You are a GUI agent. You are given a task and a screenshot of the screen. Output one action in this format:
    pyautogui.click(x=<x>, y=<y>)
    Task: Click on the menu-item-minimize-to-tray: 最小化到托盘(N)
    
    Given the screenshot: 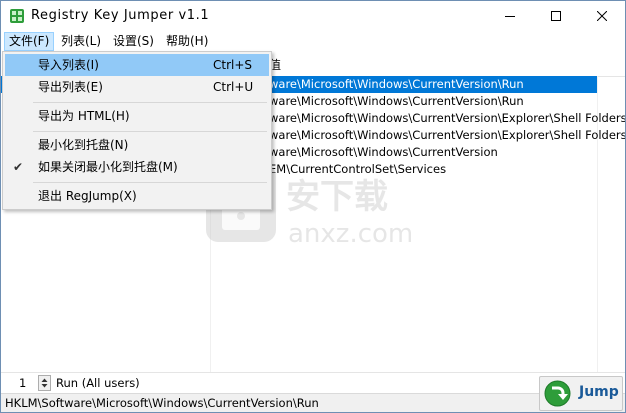 What is the action you would take?
    pyautogui.click(x=137, y=145)
    